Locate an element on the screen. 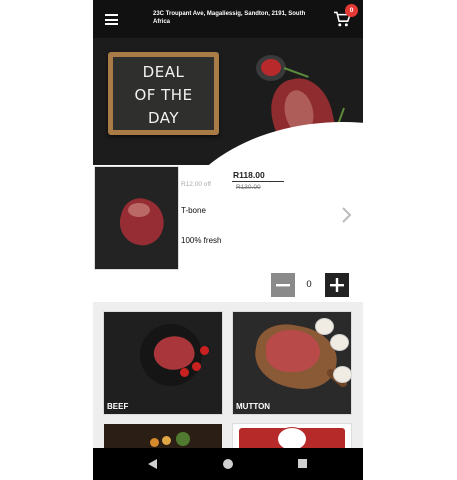  mutton-image is located at coordinates (293, 351).